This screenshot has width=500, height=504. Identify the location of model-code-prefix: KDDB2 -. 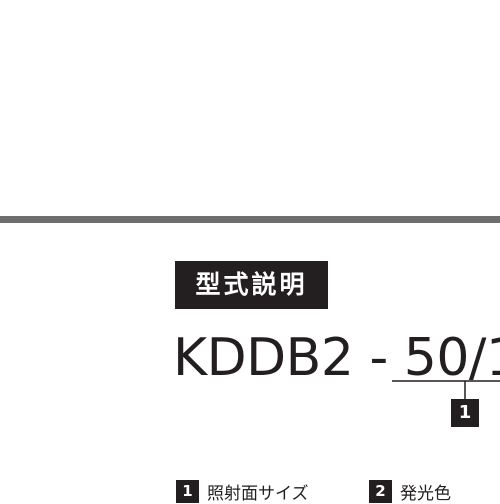
(288, 358).